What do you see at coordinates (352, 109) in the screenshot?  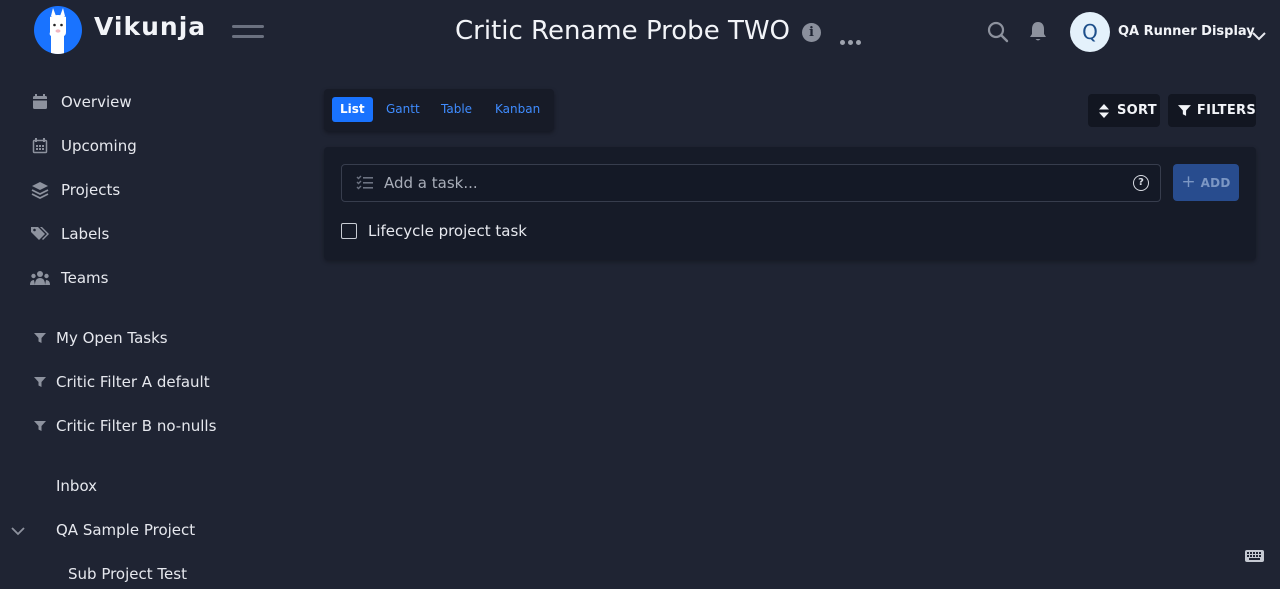 I see `tab-list: List` at bounding box center [352, 109].